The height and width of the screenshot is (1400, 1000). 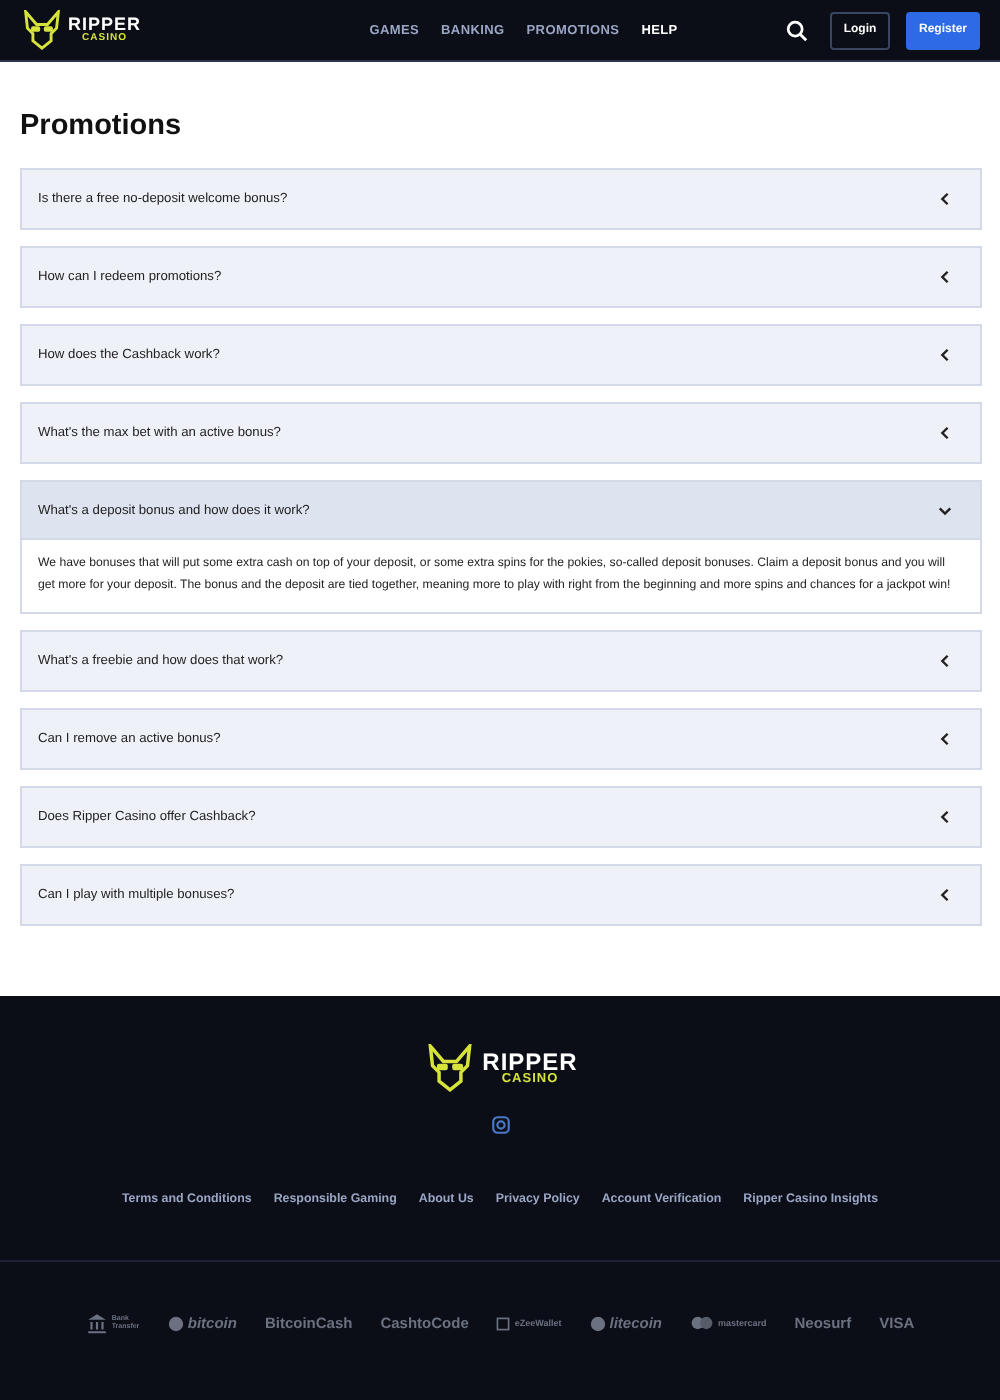 What do you see at coordinates (945, 510) in the screenshot?
I see `chevron-down-icon` at bounding box center [945, 510].